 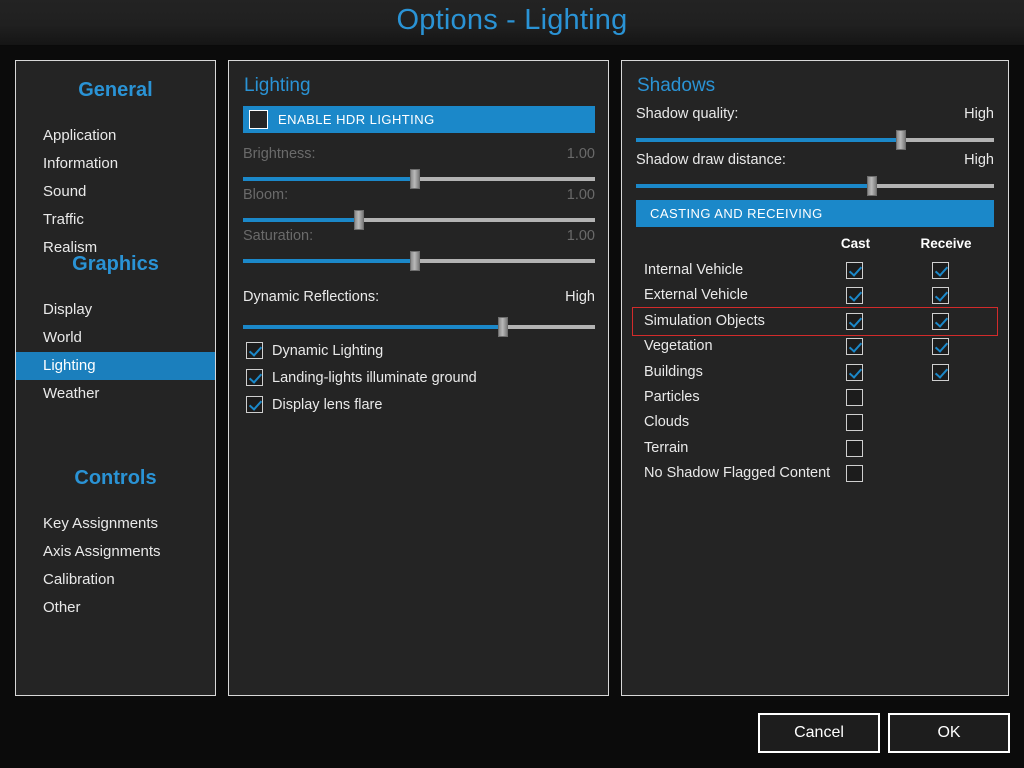 I want to click on slider-label: Brightness:, so click(x=279, y=154).